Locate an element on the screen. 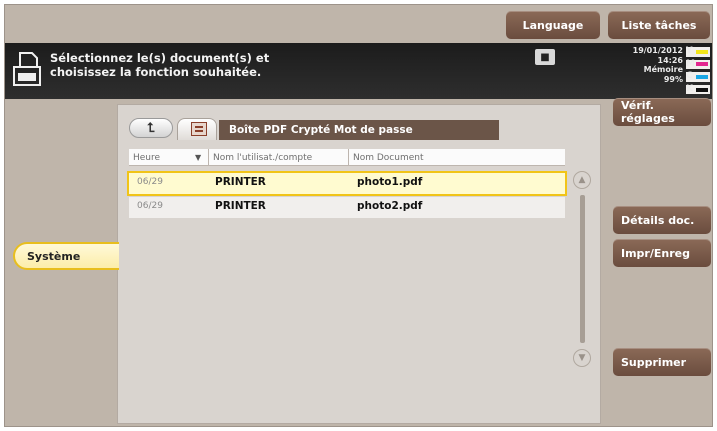 Image resolution: width=717 pixels, height=431 pixels. scroll-track is located at coordinates (582, 269).